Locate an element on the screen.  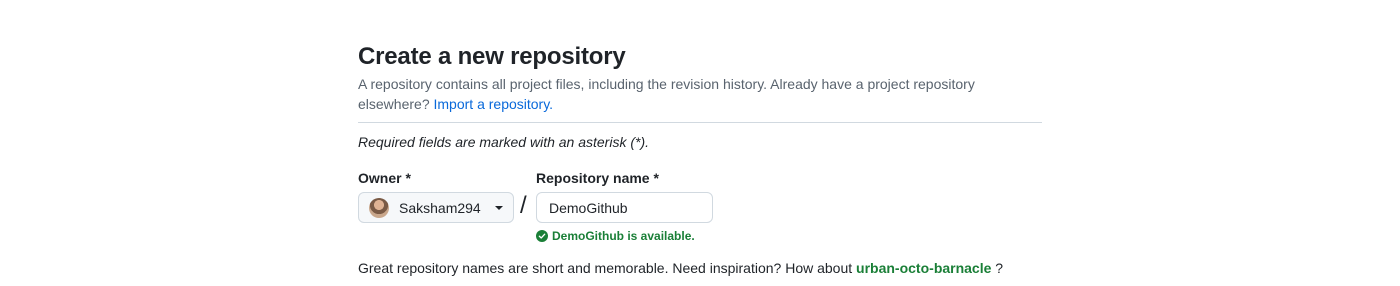
owner-dropdown-button: Saksham294 is located at coordinates (436, 207).